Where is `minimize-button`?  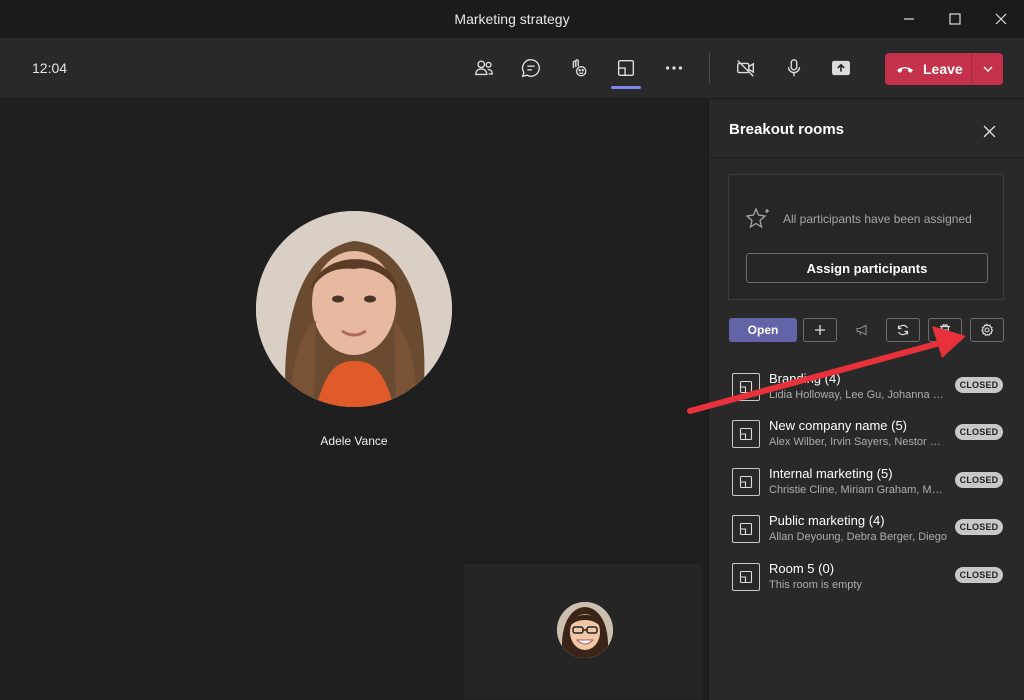
minimize-button is located at coordinates (909, 19).